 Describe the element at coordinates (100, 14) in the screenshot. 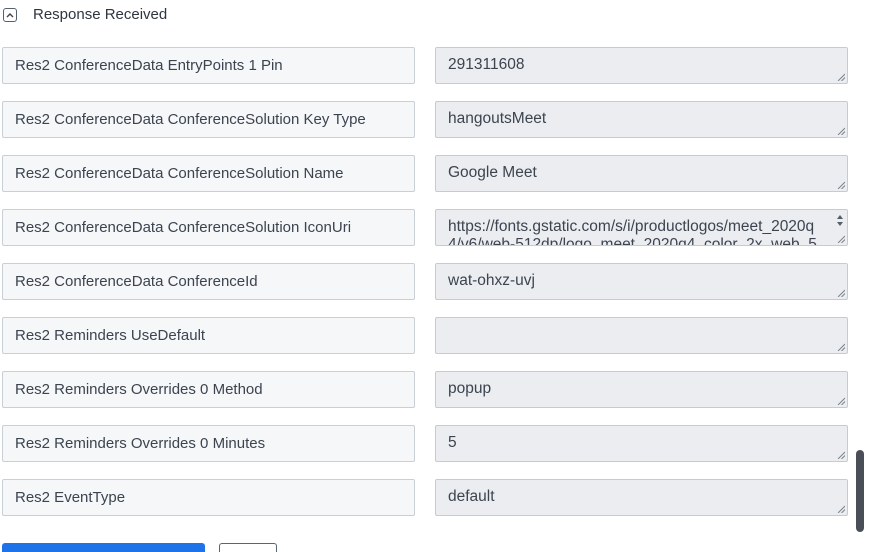

I see `section-title: Response Received` at that location.